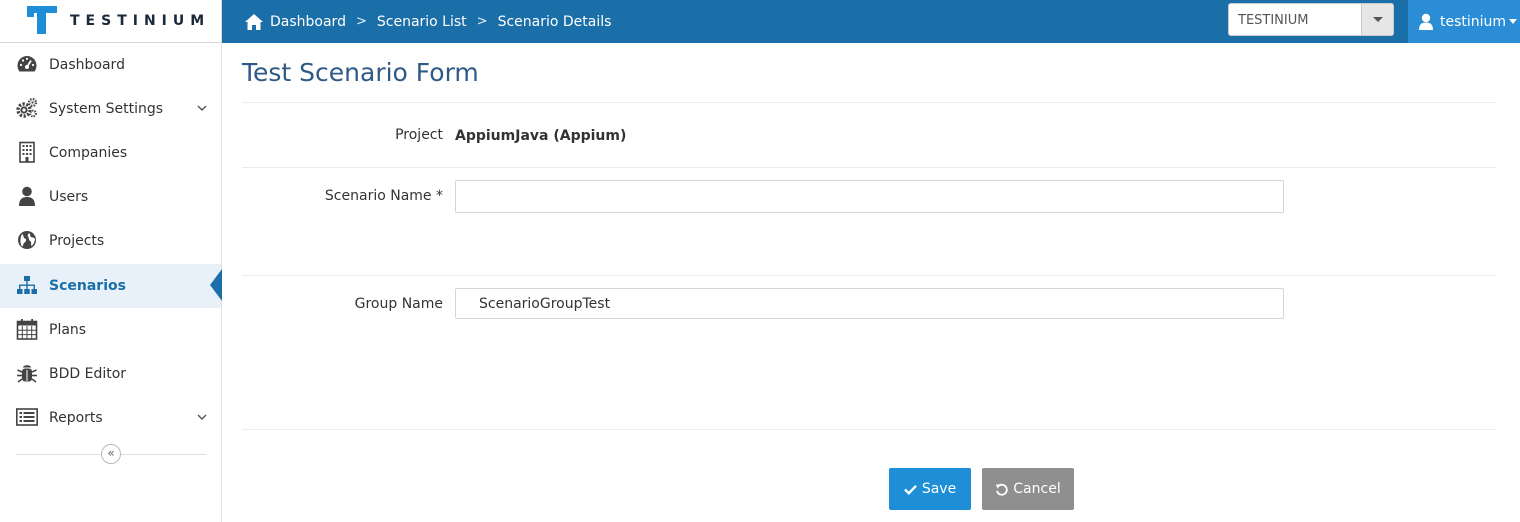  What do you see at coordinates (541, 136) in the screenshot?
I see `project-value: AppiumJava (Appium)` at bounding box center [541, 136].